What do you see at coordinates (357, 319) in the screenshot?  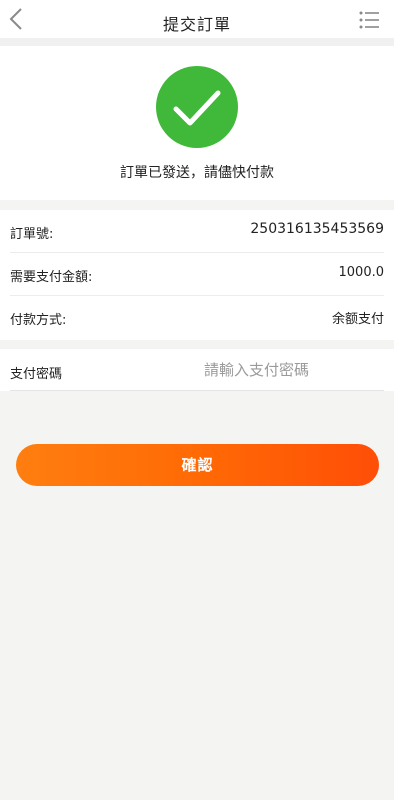 I see `payment-method-value: 余额支付` at bounding box center [357, 319].